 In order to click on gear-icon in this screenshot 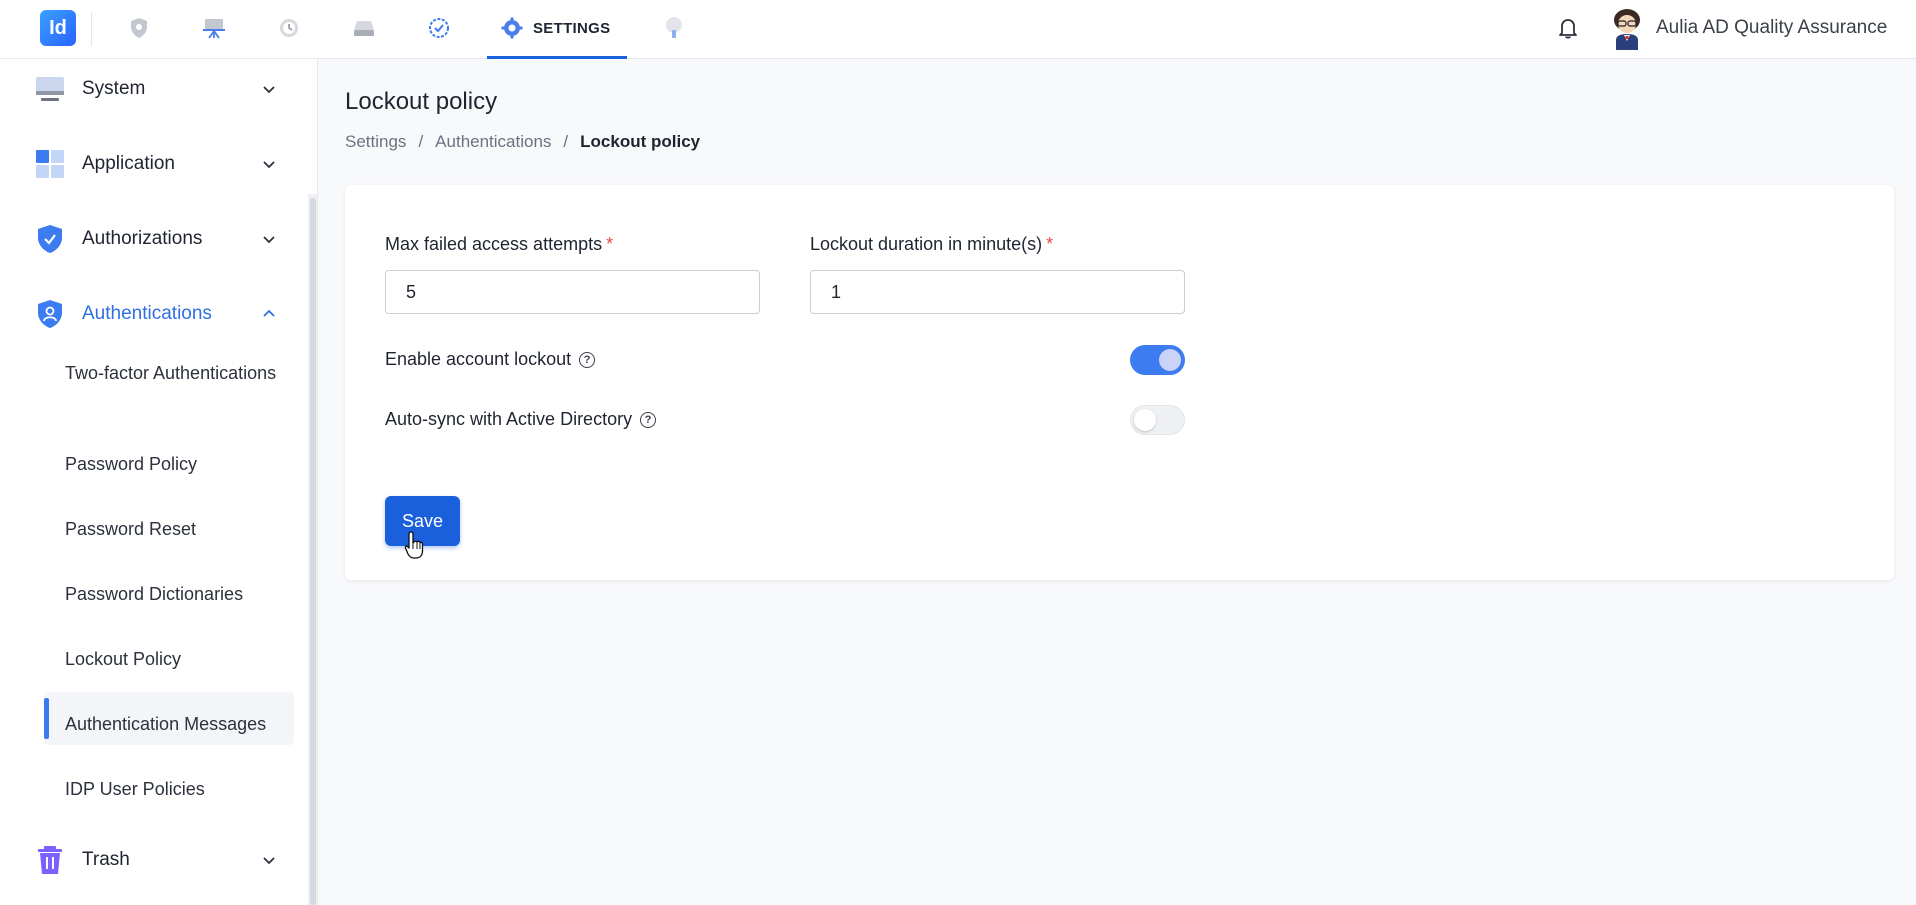, I will do `click(512, 28)`.